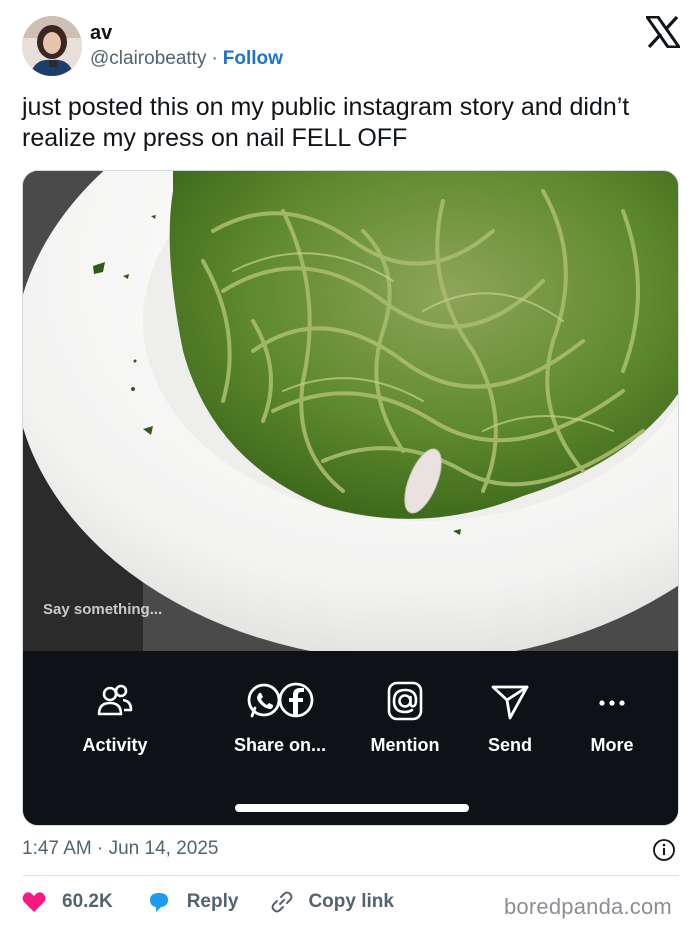 This screenshot has width=700, height=929. I want to click on author-handle: @clairobeatty, so click(148, 58).